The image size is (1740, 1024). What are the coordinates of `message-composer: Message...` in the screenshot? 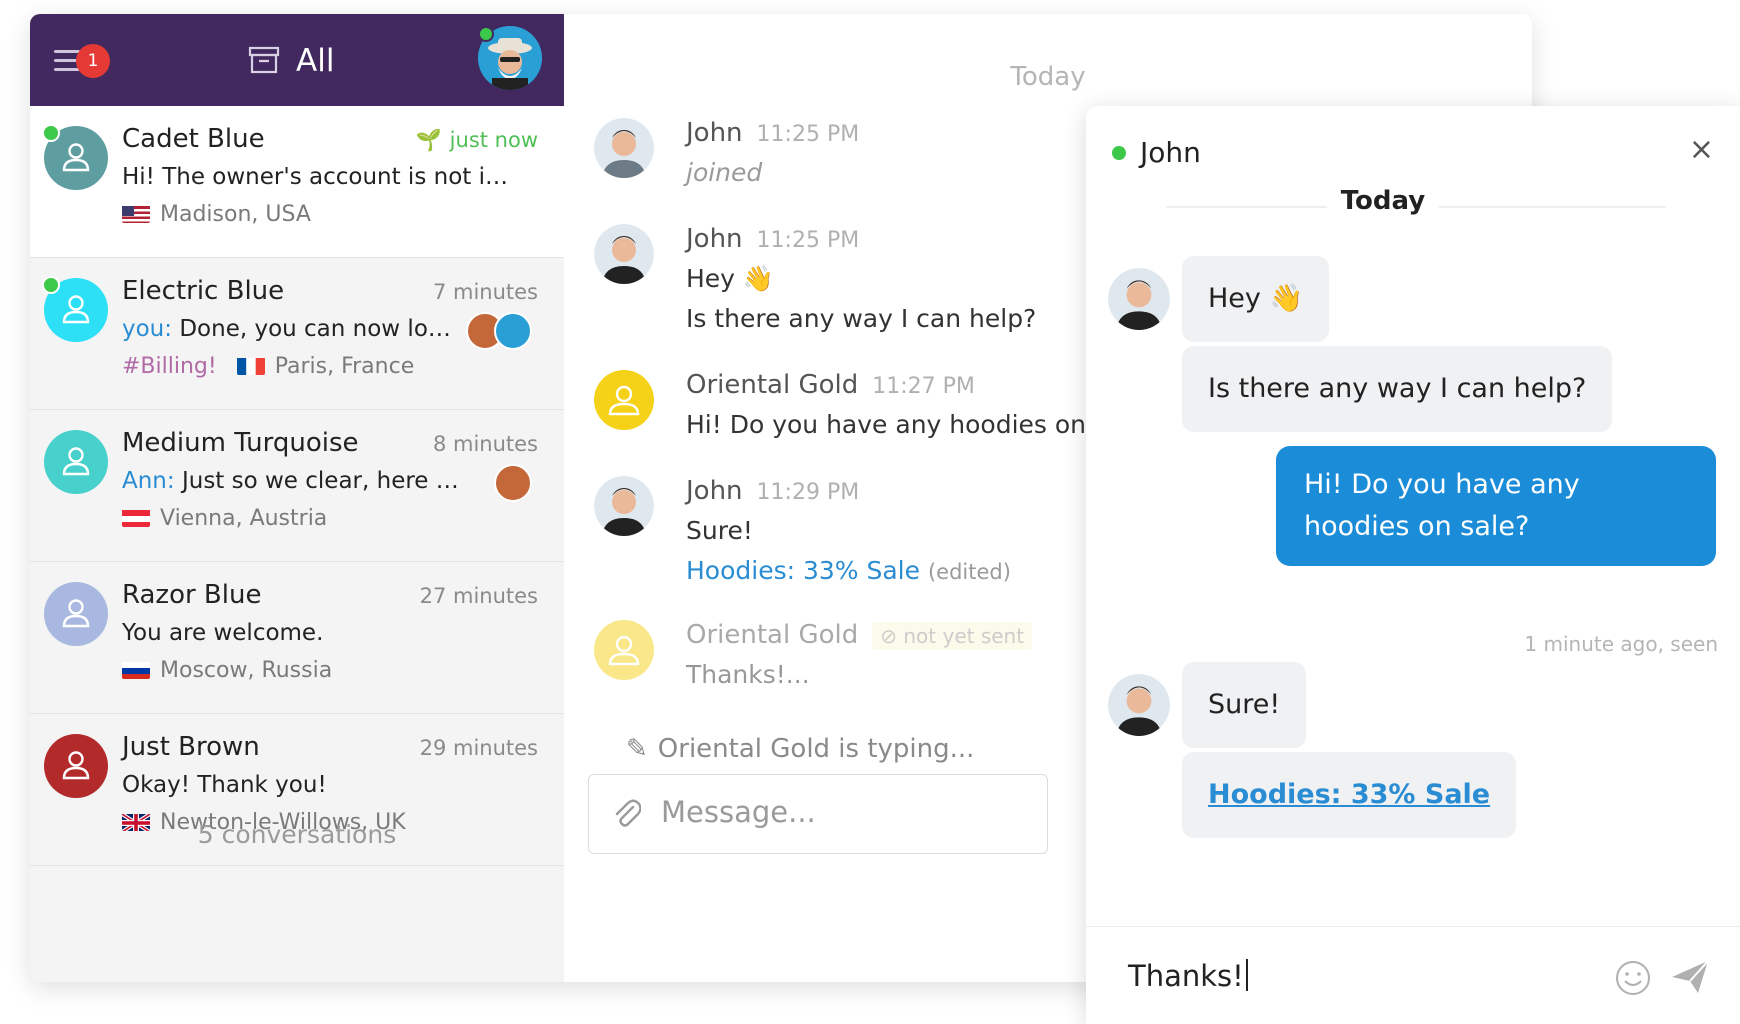 It's located at (818, 814).